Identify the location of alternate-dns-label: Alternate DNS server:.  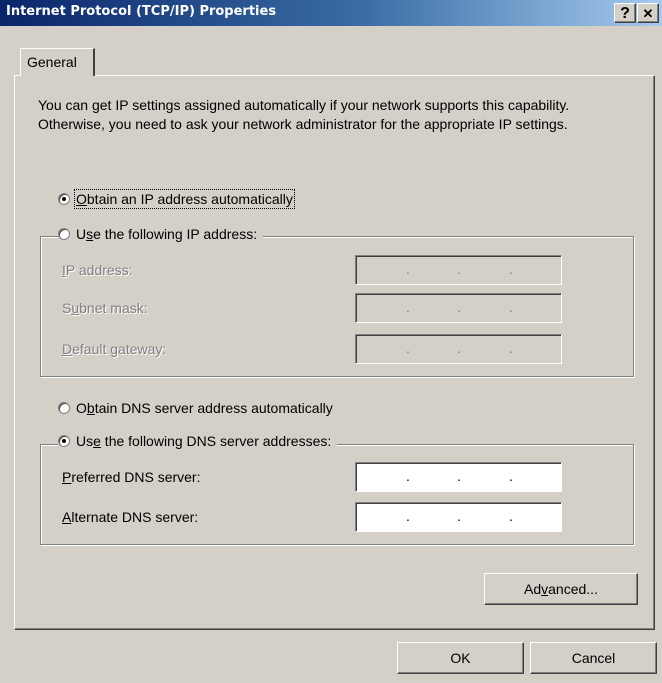
(130, 517).